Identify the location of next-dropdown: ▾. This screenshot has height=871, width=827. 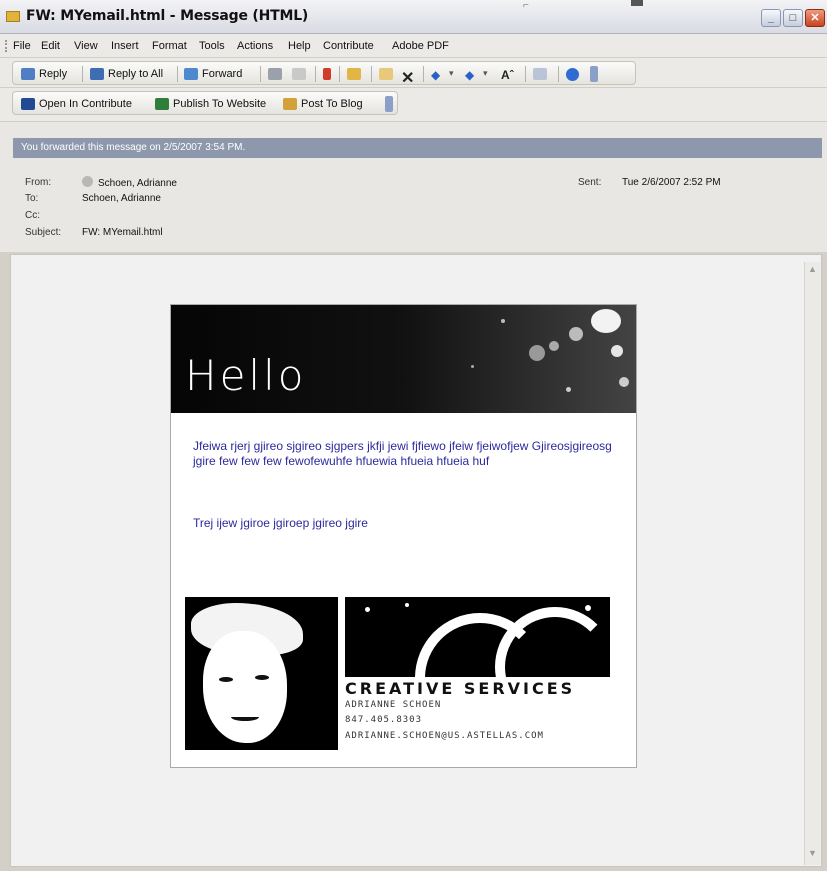
(487, 74).